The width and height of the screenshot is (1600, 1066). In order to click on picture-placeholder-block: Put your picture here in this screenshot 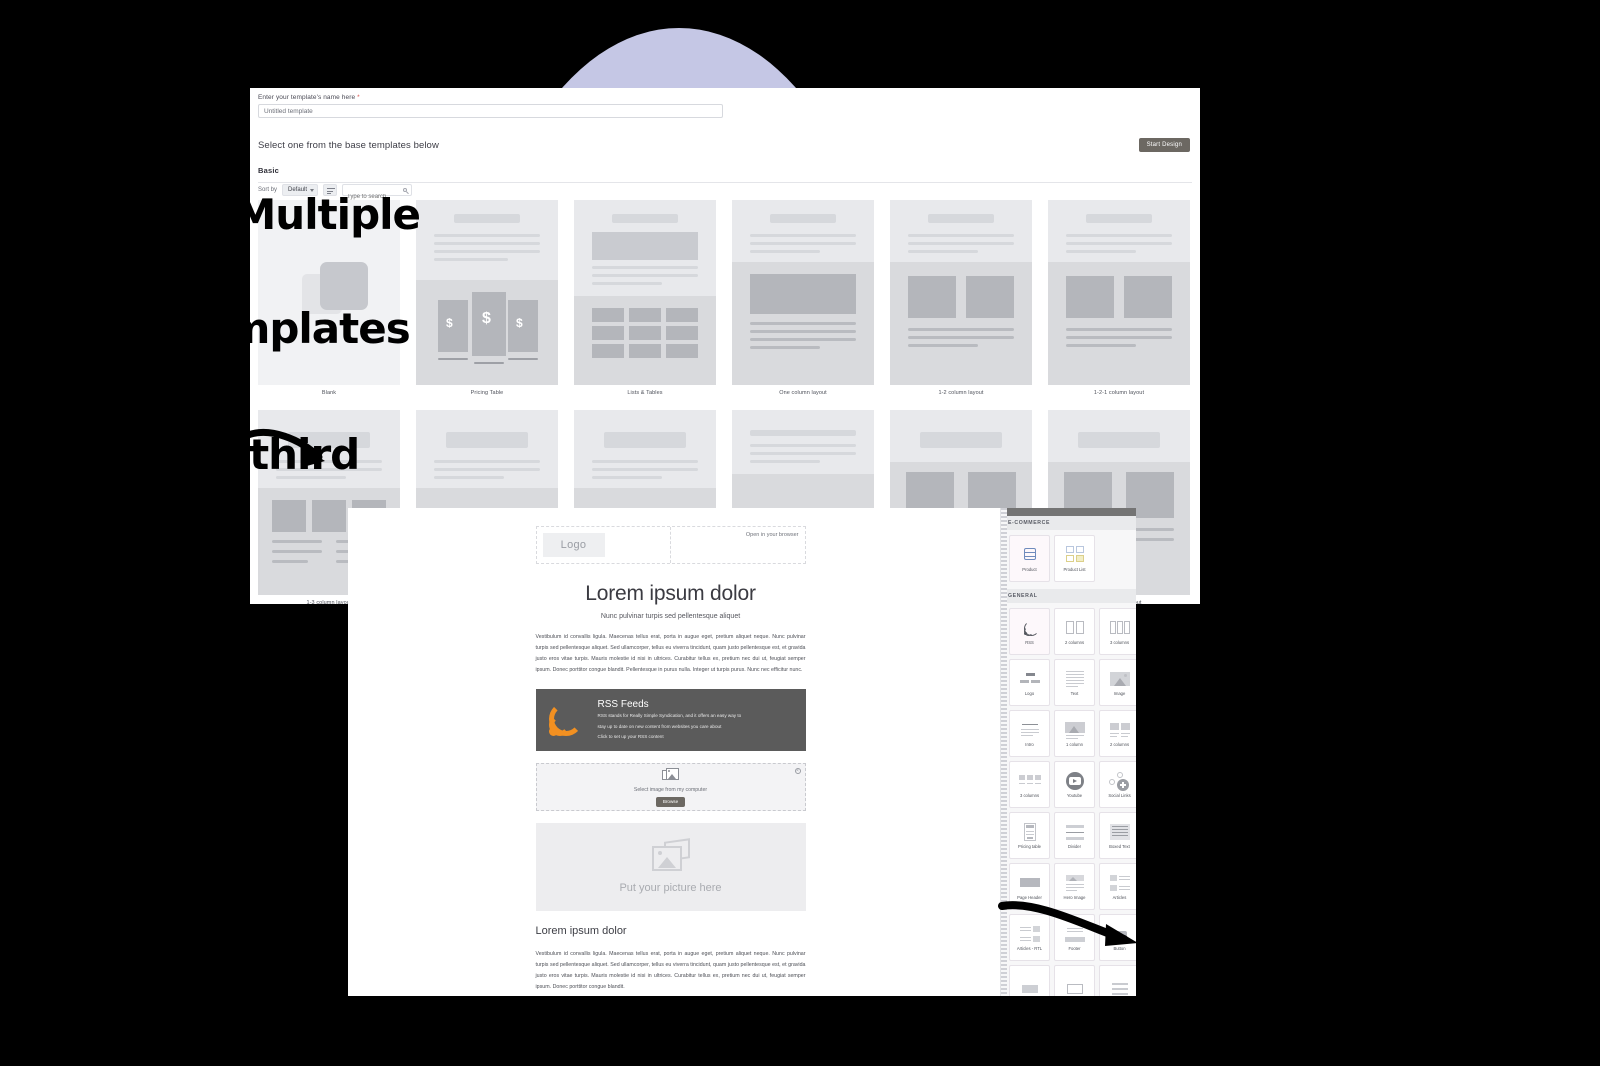, I will do `click(670, 867)`.